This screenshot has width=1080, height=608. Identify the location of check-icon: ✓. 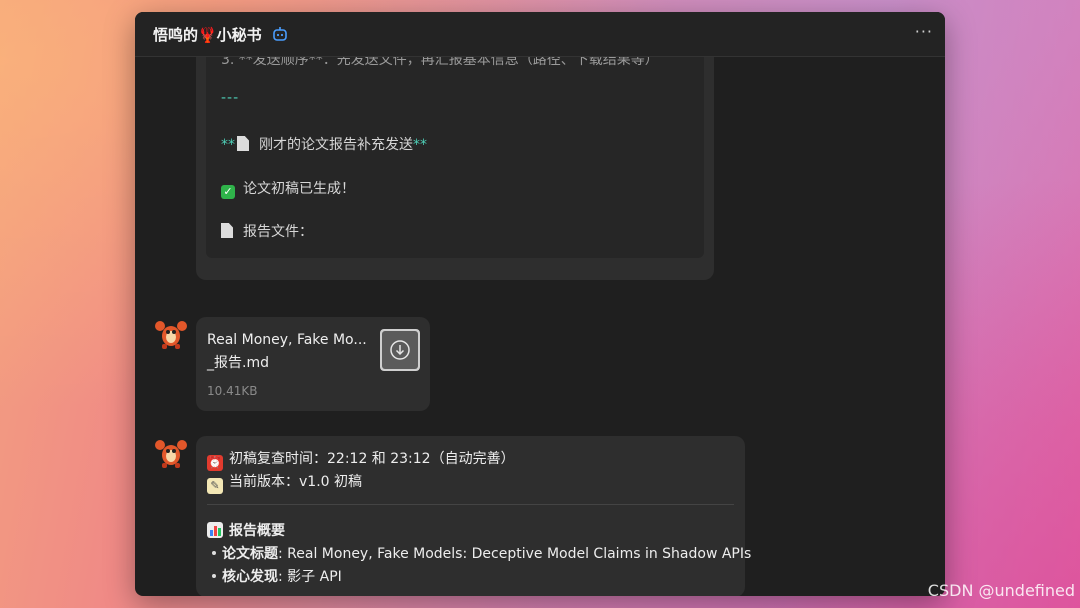
(228, 192).